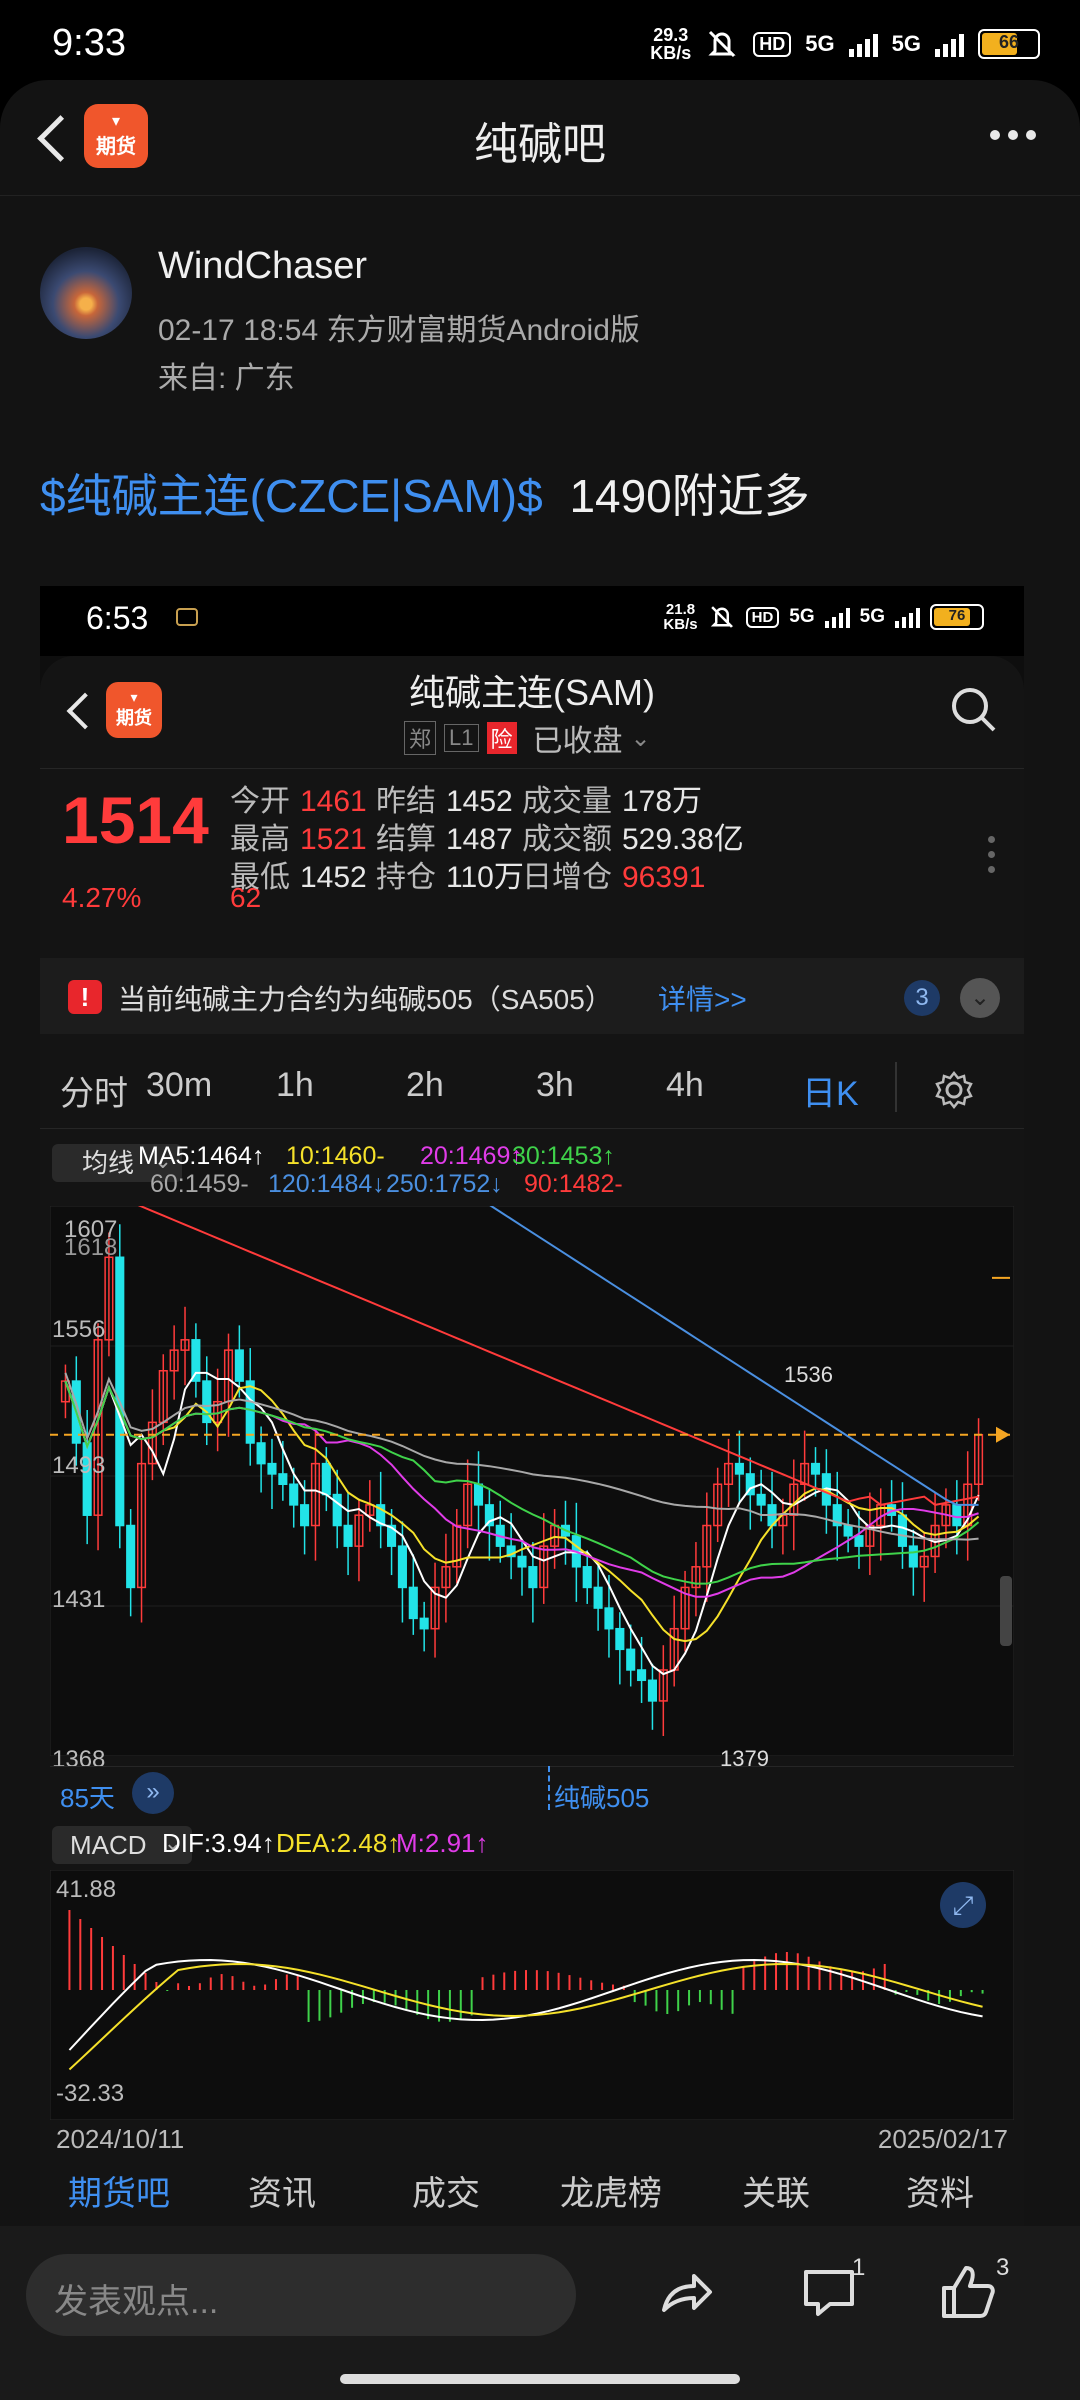  What do you see at coordinates (446, 2190) in the screenshot?
I see `tab-trades: 成交` at bounding box center [446, 2190].